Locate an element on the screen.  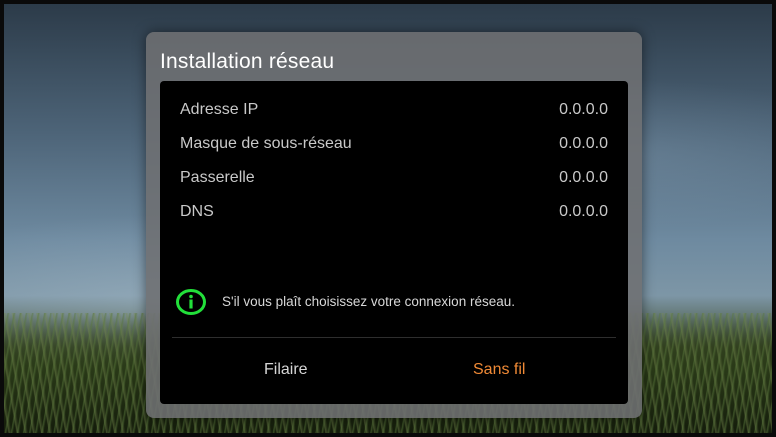
ip-address-row: Adresse IP 0.0.0.0 is located at coordinates (394, 113).